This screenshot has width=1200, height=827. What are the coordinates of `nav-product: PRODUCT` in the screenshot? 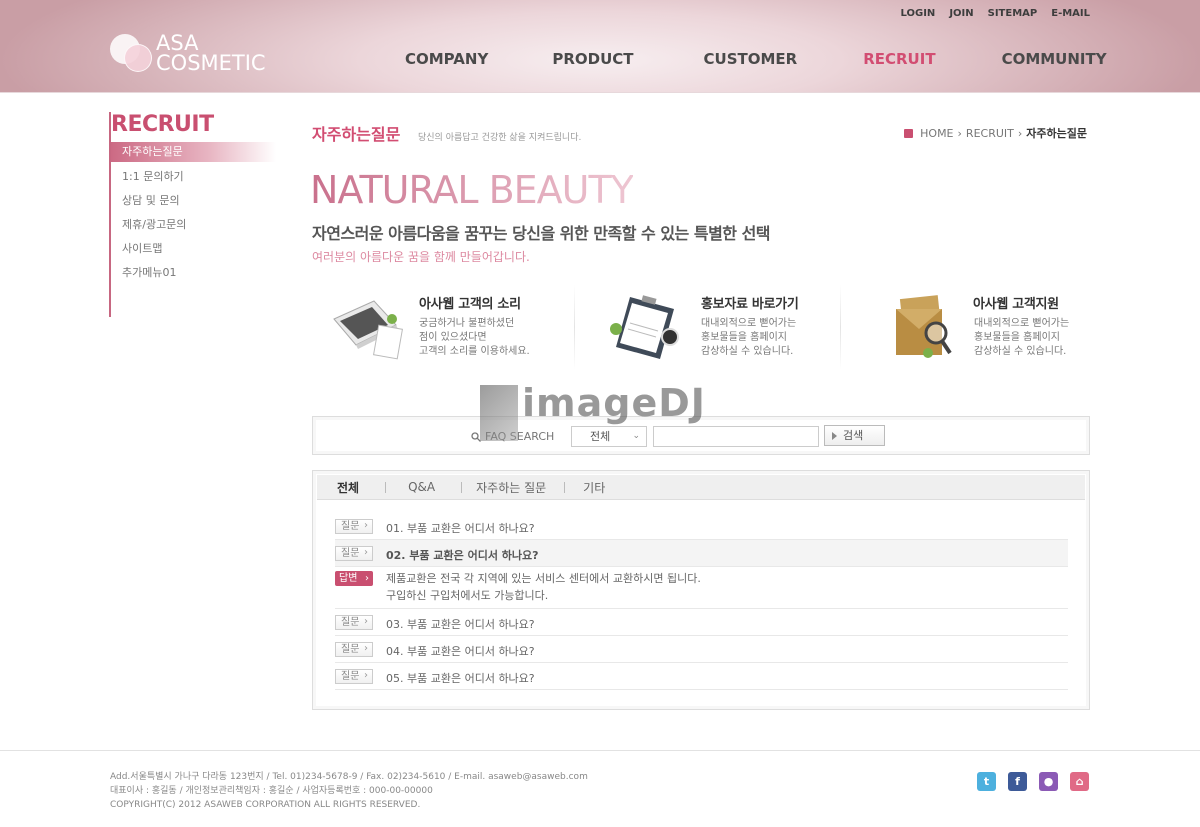 It's located at (592, 59).